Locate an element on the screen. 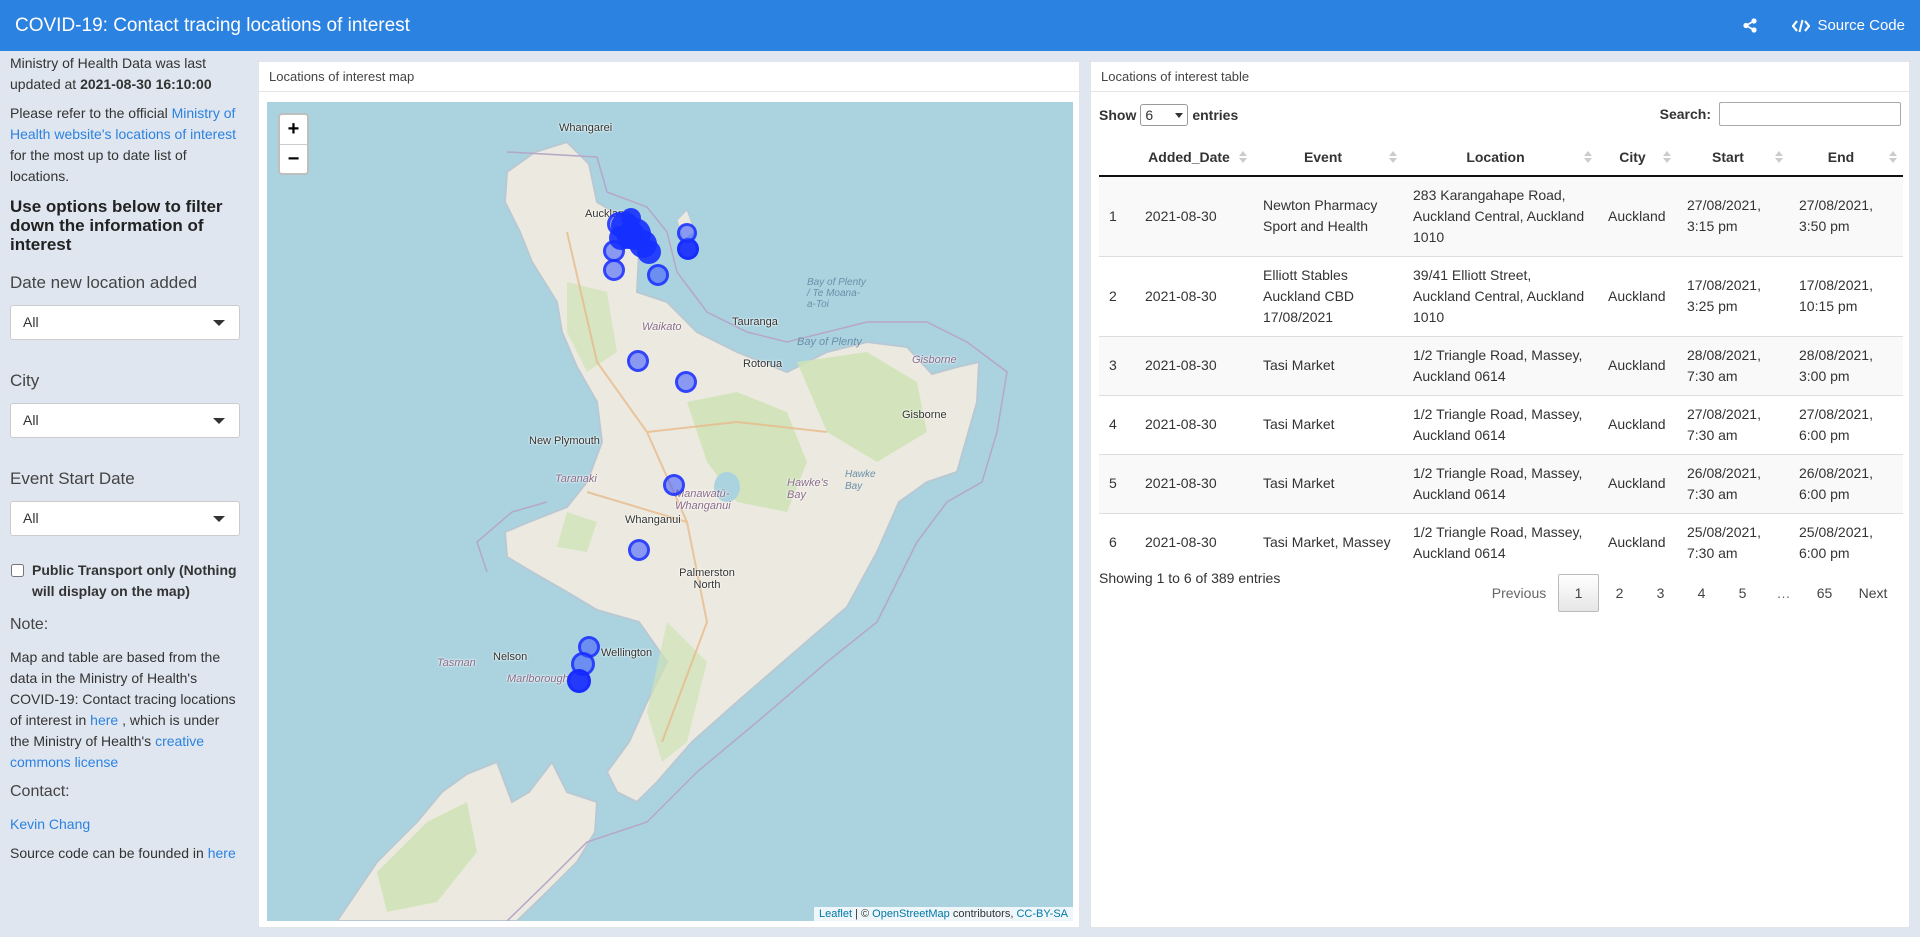 This screenshot has height=937, width=1920. date-added-value: All is located at coordinates (31, 322).